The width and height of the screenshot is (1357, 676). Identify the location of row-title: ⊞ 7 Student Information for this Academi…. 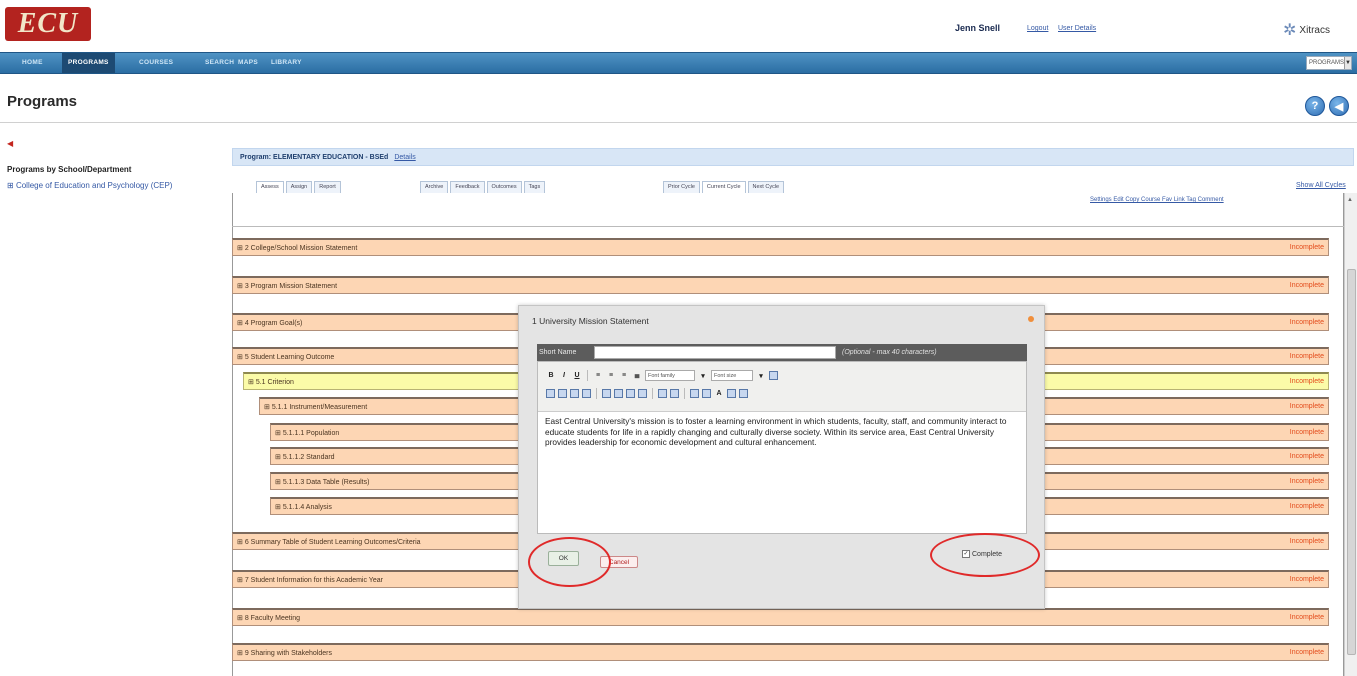
(310, 580).